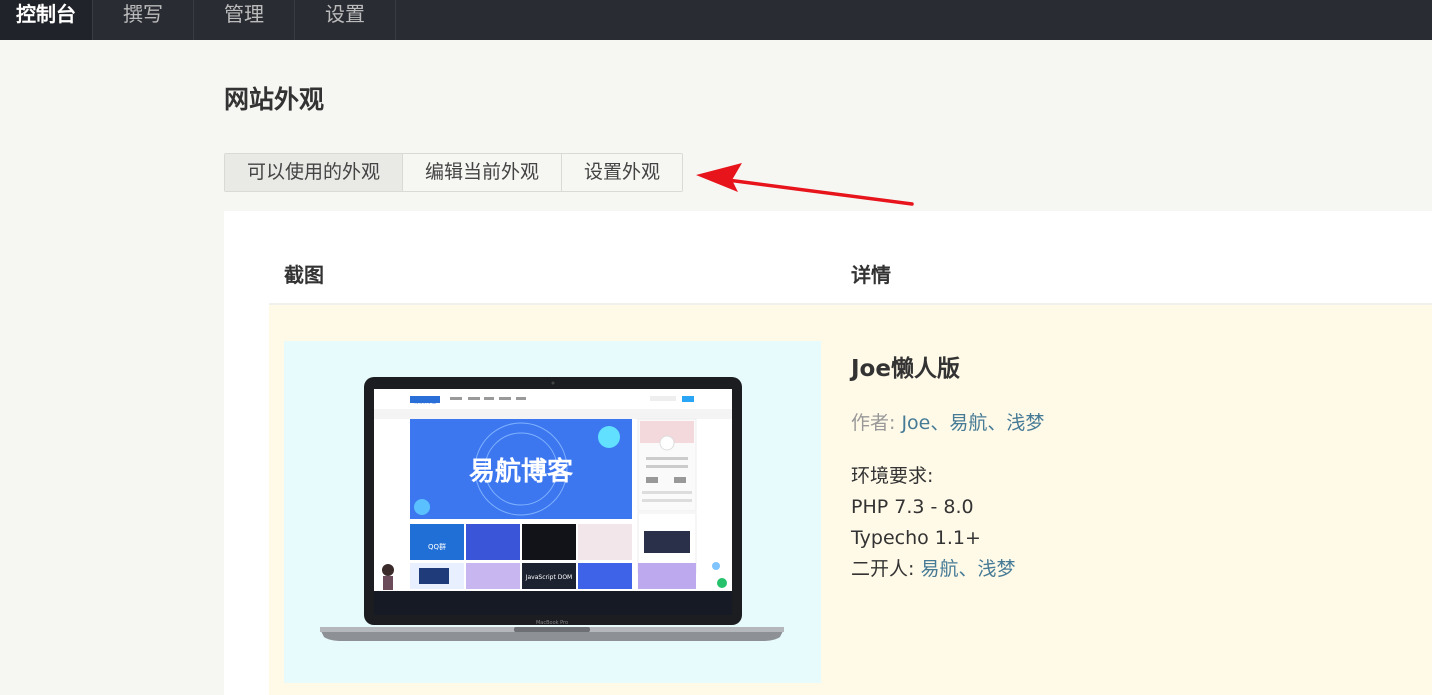  What do you see at coordinates (850, 258) in the screenshot?
I see `table-header: 截图 详情` at bounding box center [850, 258].